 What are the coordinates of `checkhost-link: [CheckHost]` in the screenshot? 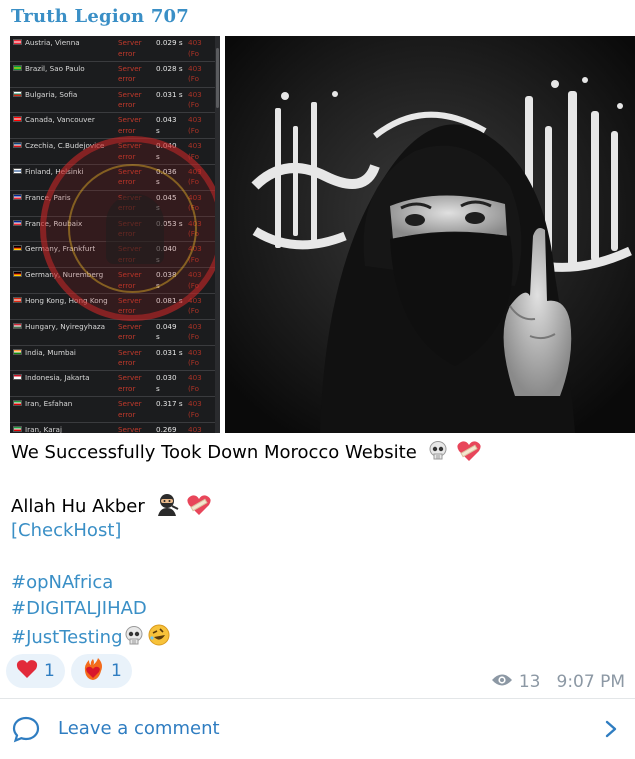 It's located at (66, 531).